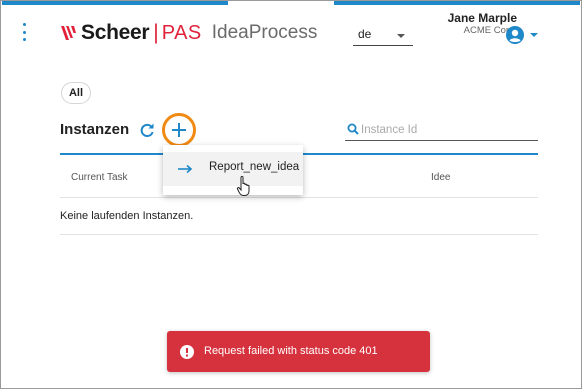  Describe the element at coordinates (383, 35) in the screenshot. I see `language-select: de` at that location.